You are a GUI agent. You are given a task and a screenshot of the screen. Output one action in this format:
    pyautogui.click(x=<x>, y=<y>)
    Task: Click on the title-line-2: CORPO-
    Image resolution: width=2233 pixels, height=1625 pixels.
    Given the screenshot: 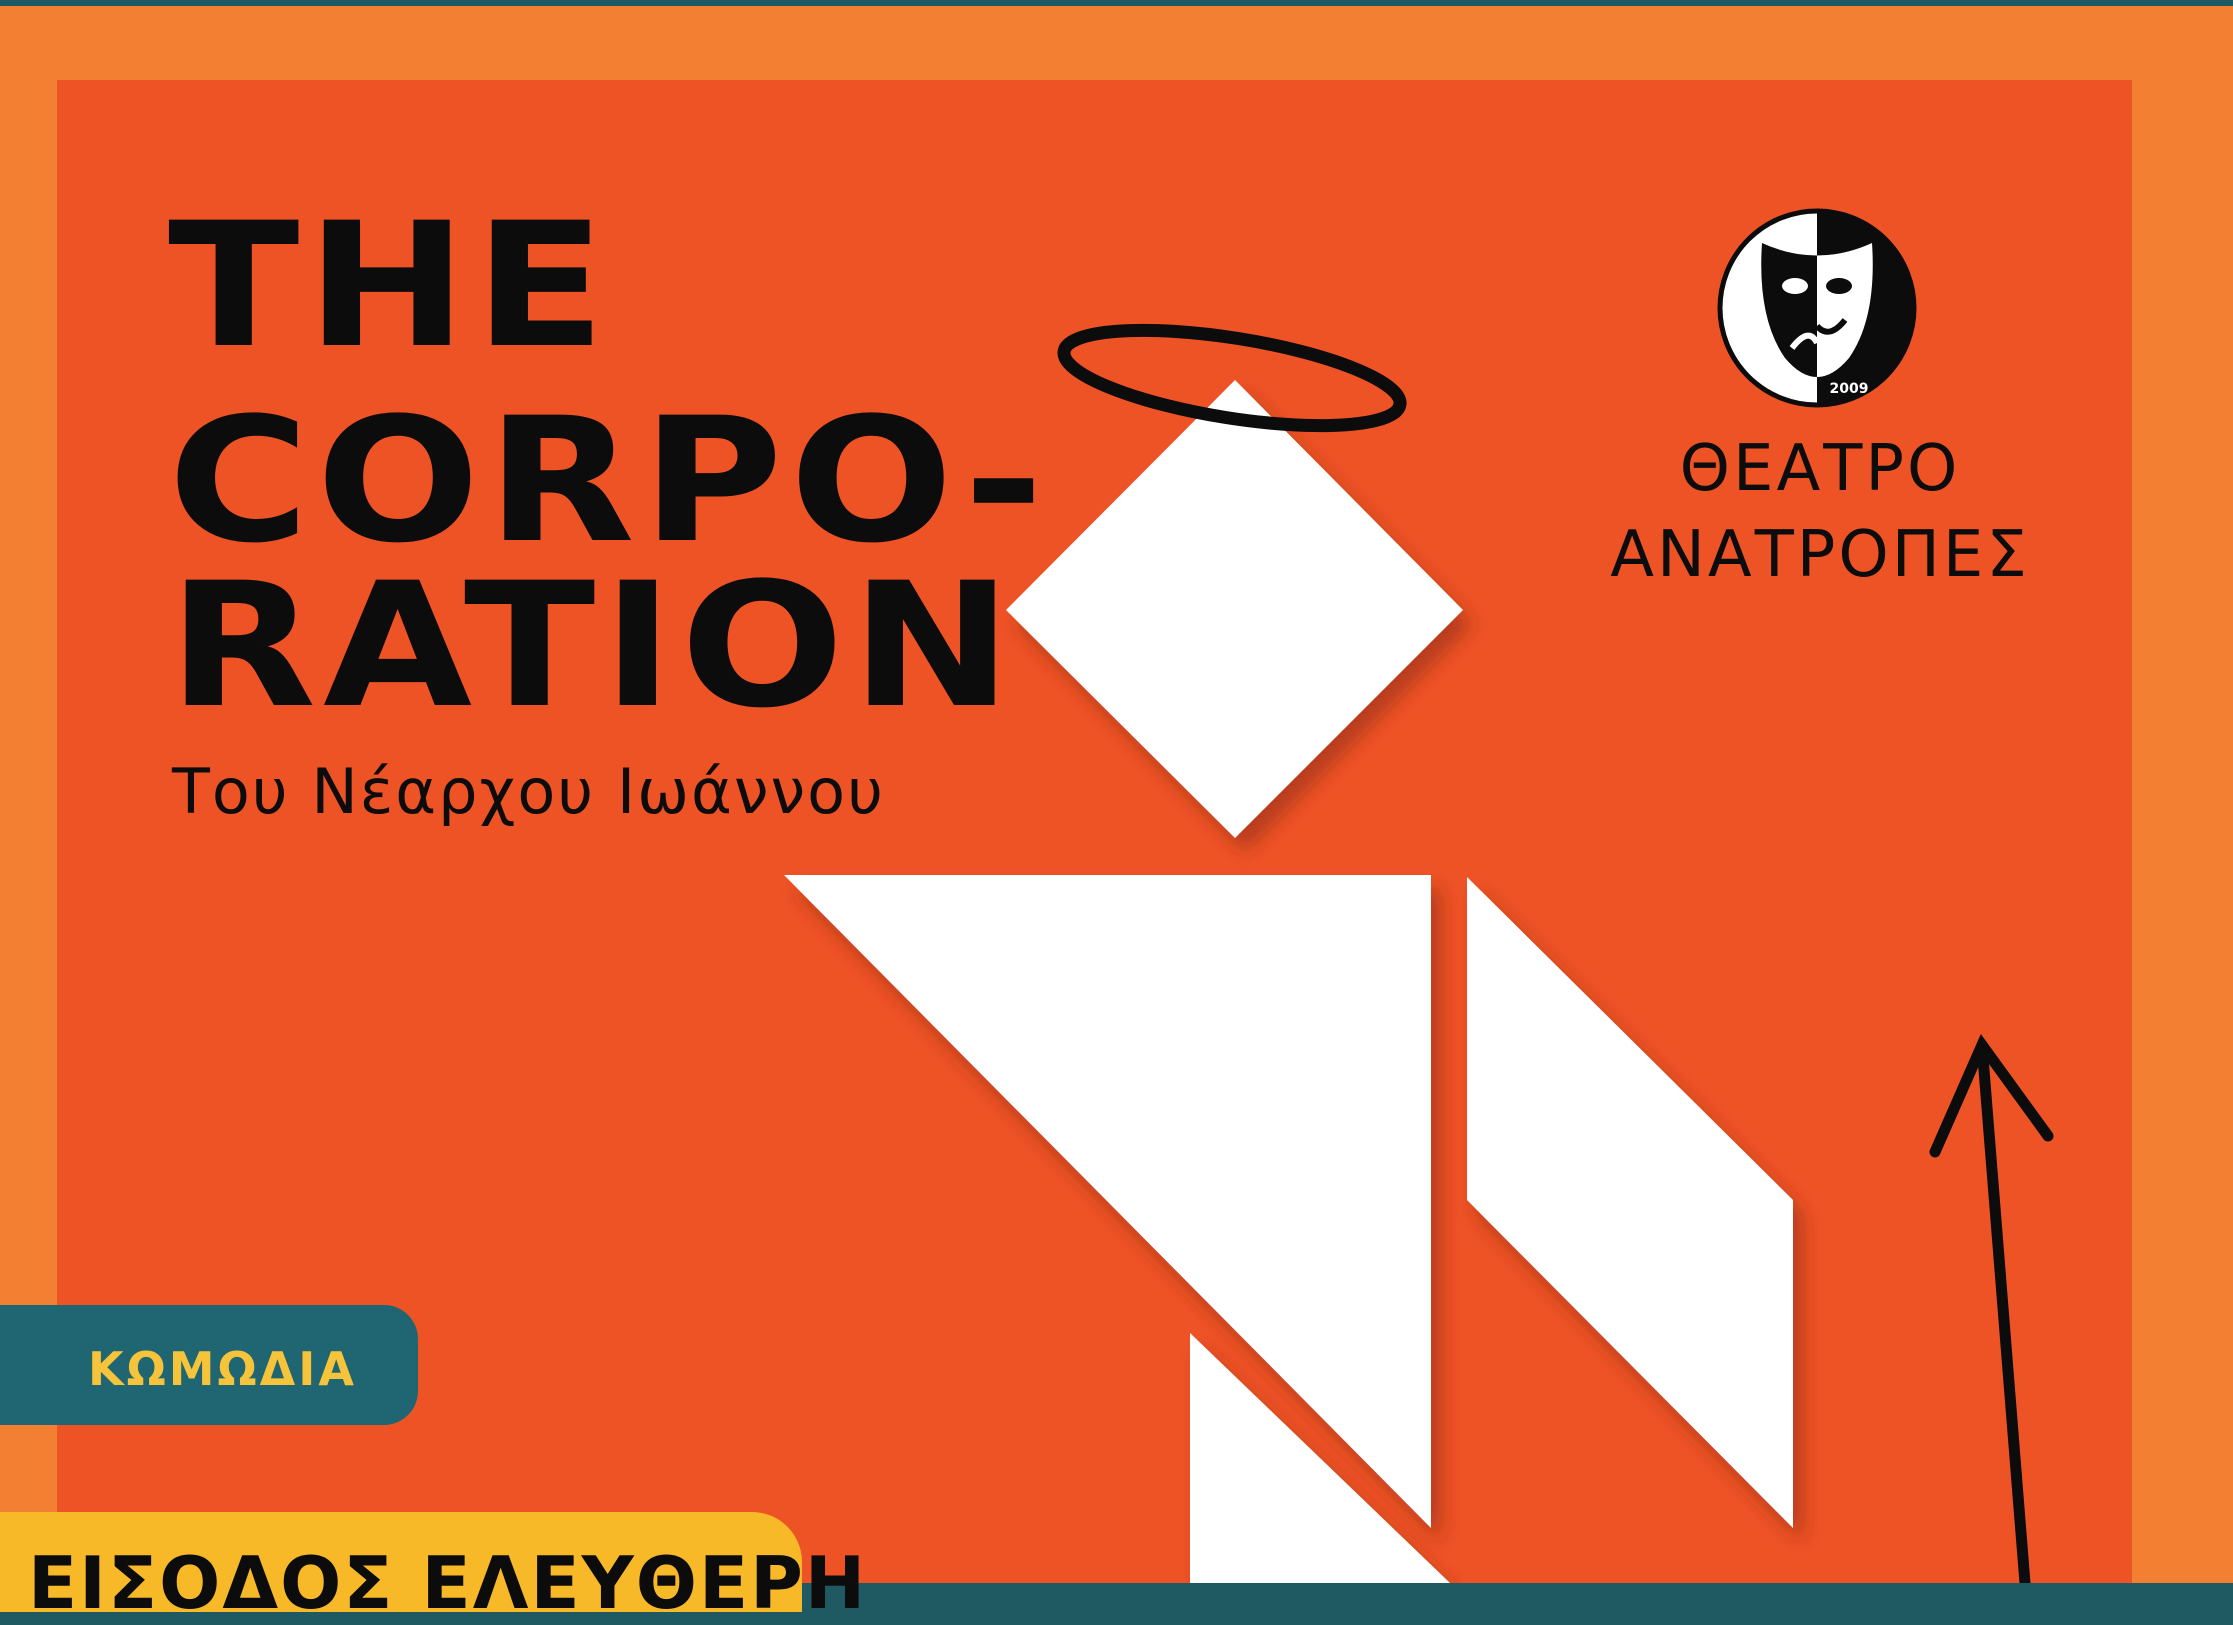 What is the action you would take?
    pyautogui.click(x=609, y=480)
    